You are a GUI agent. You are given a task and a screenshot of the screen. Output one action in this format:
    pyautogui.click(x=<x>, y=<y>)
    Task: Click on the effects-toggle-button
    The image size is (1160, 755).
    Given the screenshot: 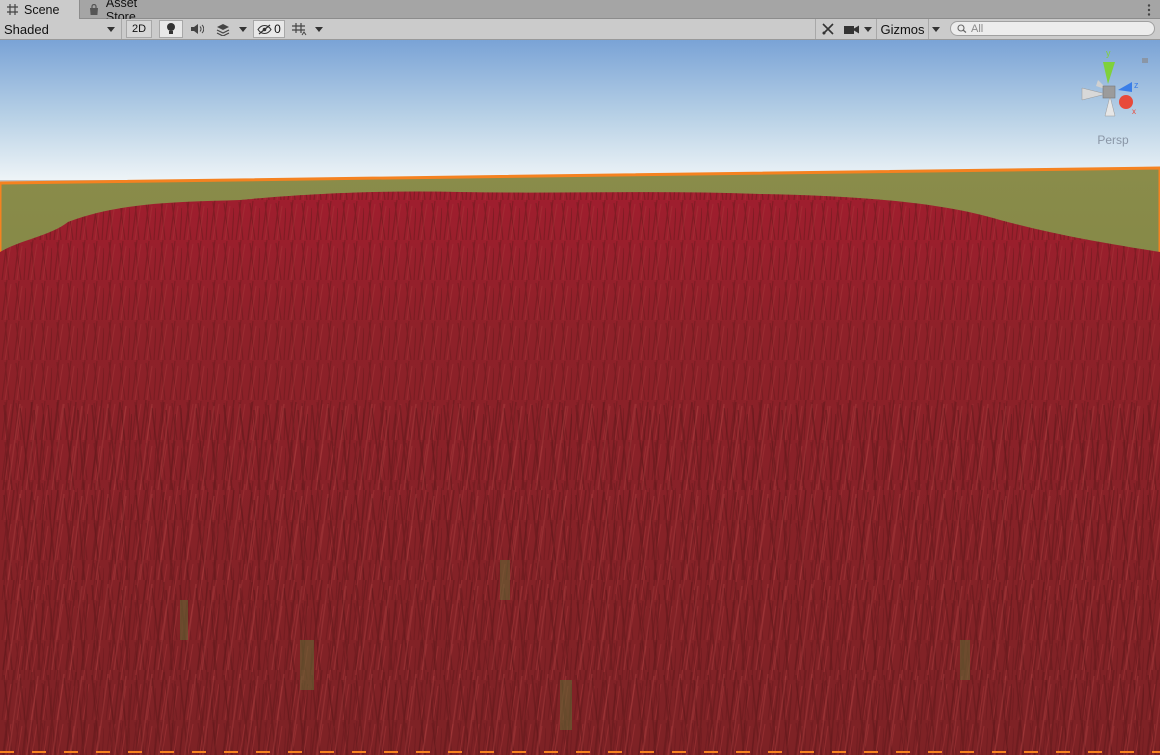 What is the action you would take?
    pyautogui.click(x=223, y=29)
    